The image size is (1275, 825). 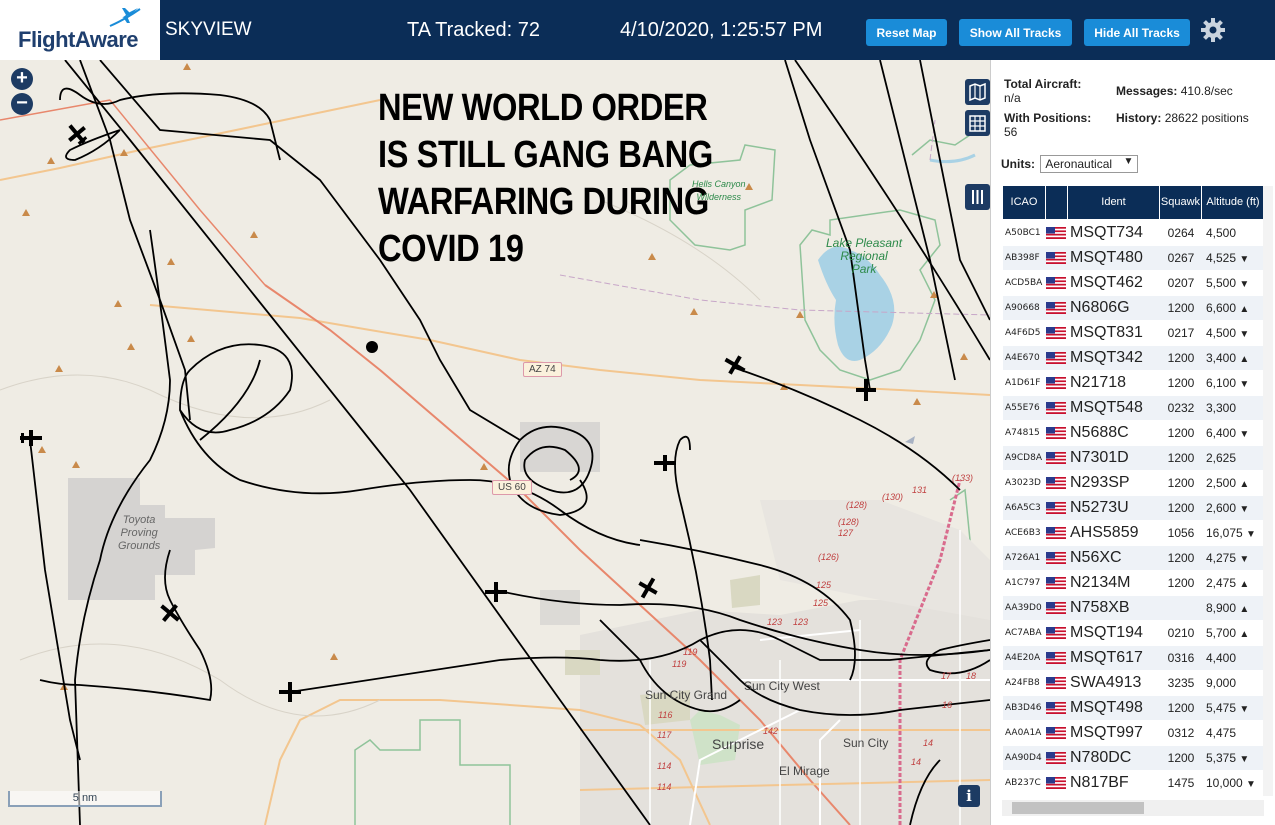 I want to click on aircraft-row: ACE6B3 AHS5859 1056 16,075 ▼, so click(x=1133, y=533).